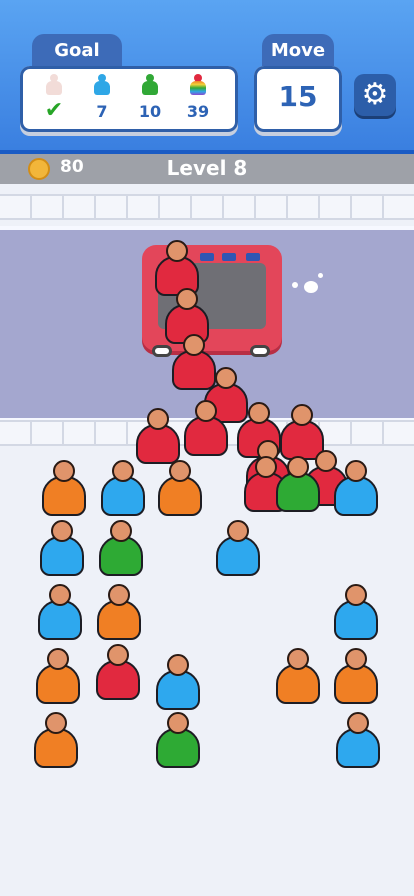 This screenshot has width=414, height=896. I want to click on move-panel: 15, so click(298, 99).